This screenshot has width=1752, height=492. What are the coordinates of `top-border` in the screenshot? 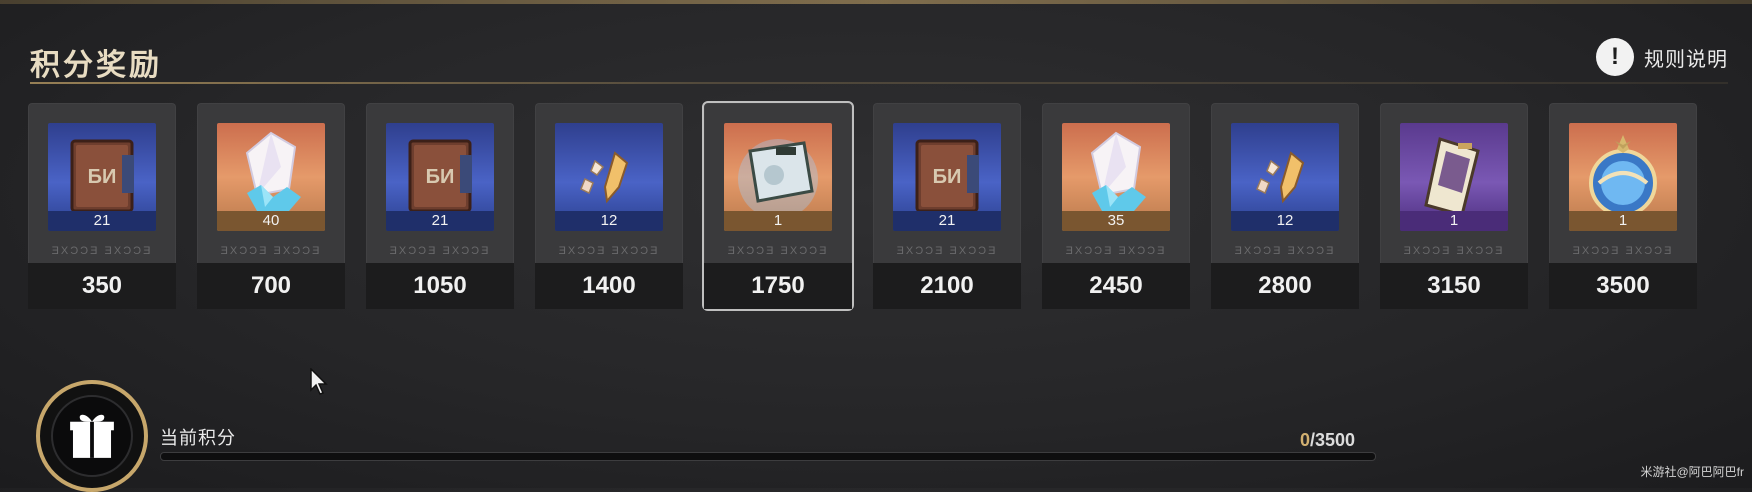 It's located at (876, 2).